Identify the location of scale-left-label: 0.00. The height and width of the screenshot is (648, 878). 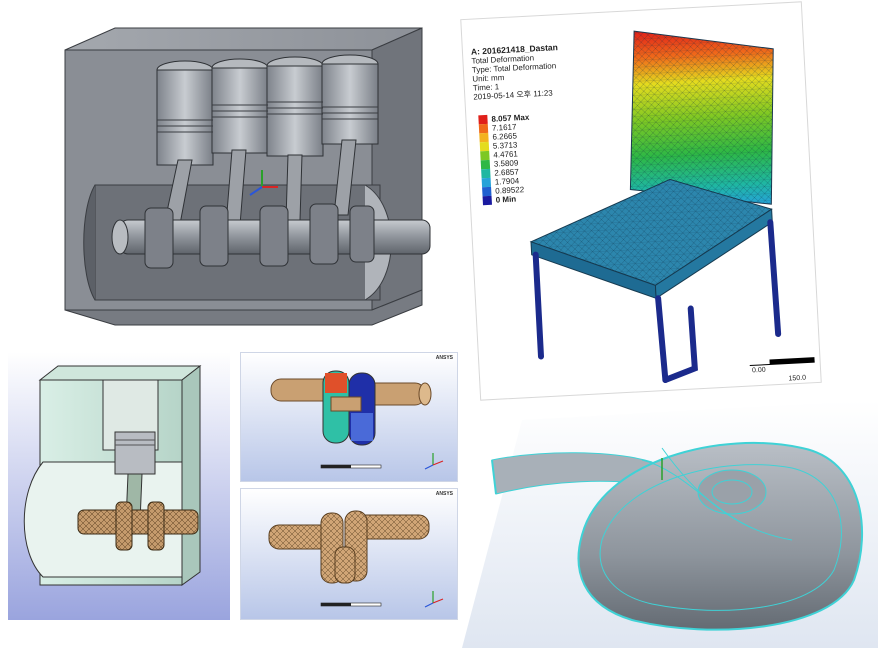
(758, 370).